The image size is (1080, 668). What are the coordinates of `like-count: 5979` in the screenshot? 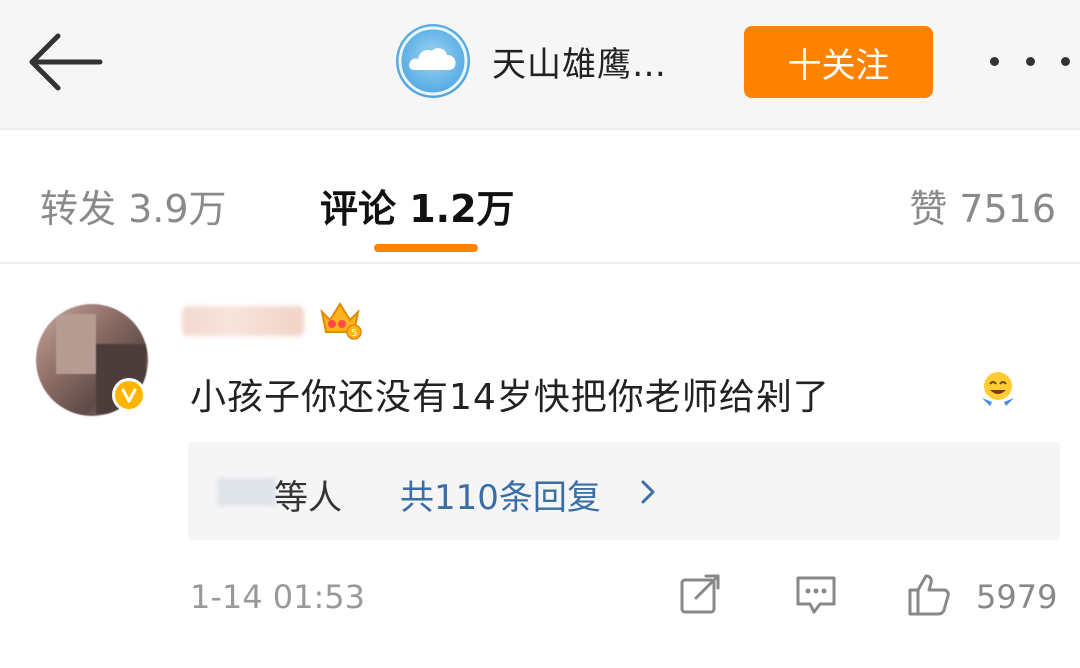 It's located at (1017, 597).